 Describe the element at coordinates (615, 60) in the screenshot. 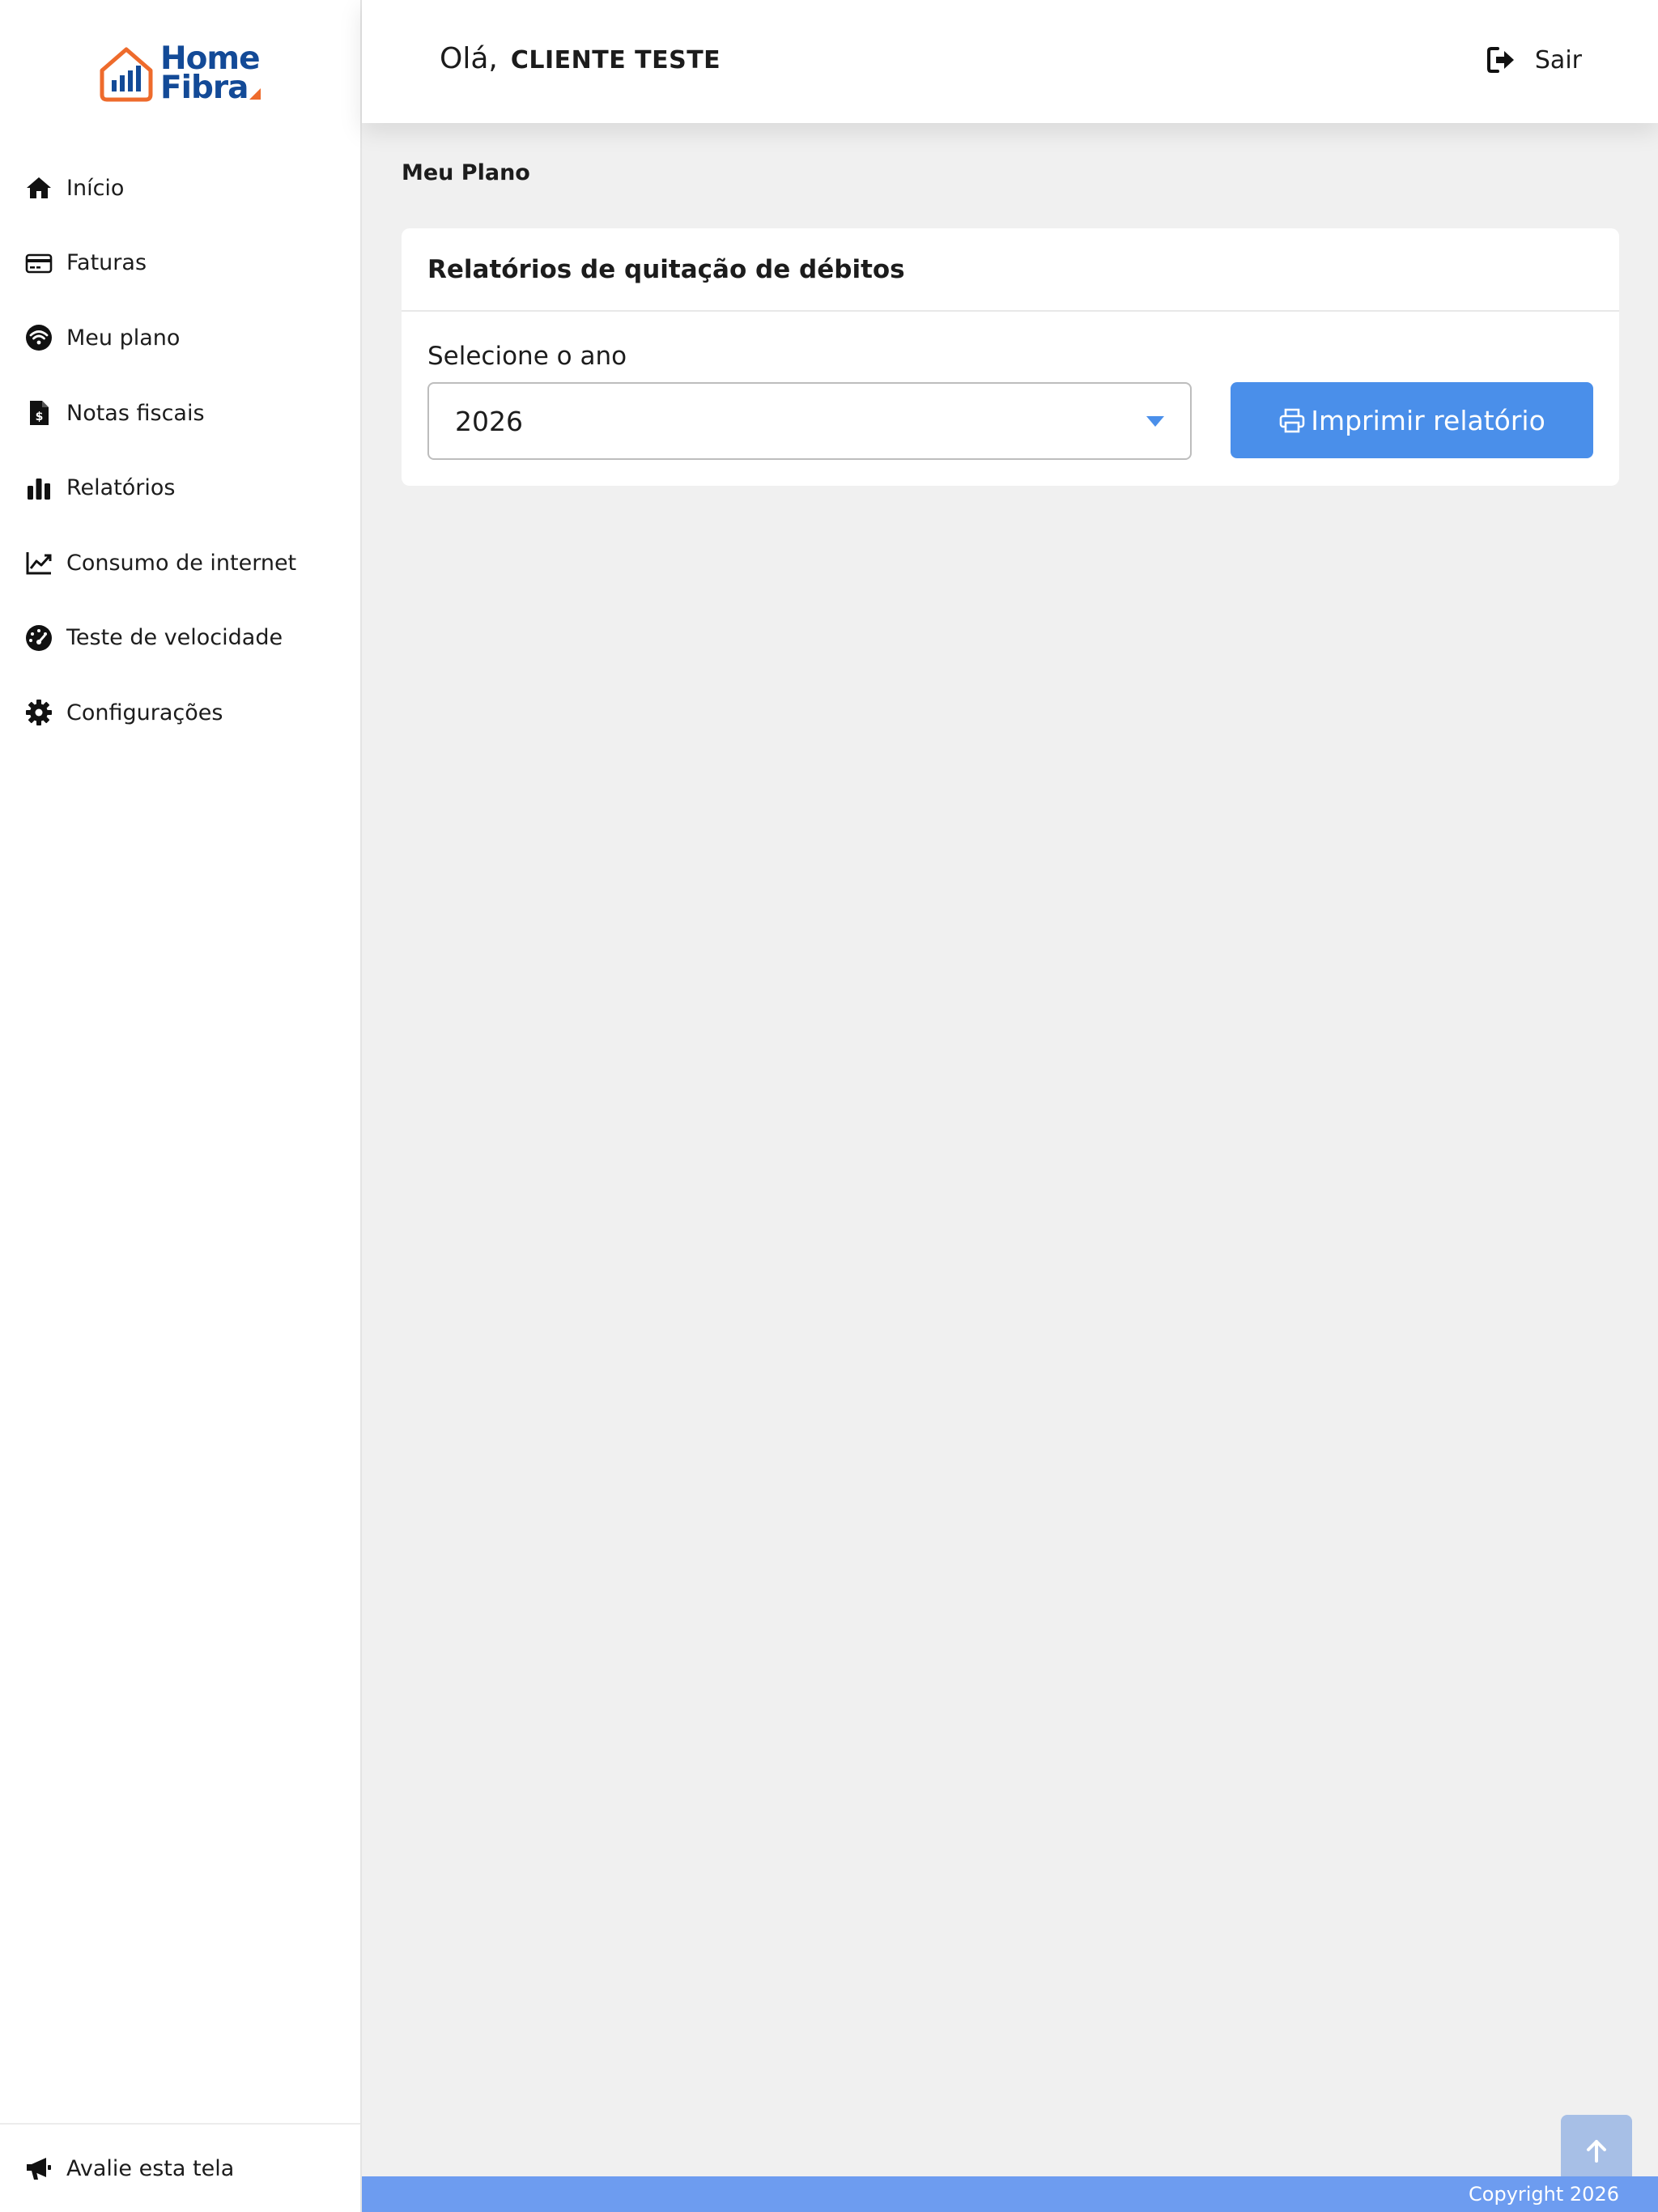

I see `client-name: CLIENTE TESTE` at that location.